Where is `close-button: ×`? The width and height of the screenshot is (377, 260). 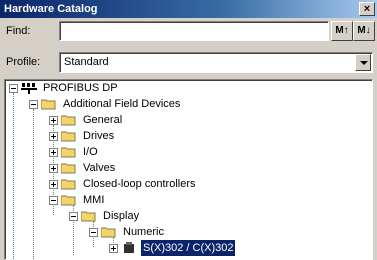
close-button: × is located at coordinates (367, 9).